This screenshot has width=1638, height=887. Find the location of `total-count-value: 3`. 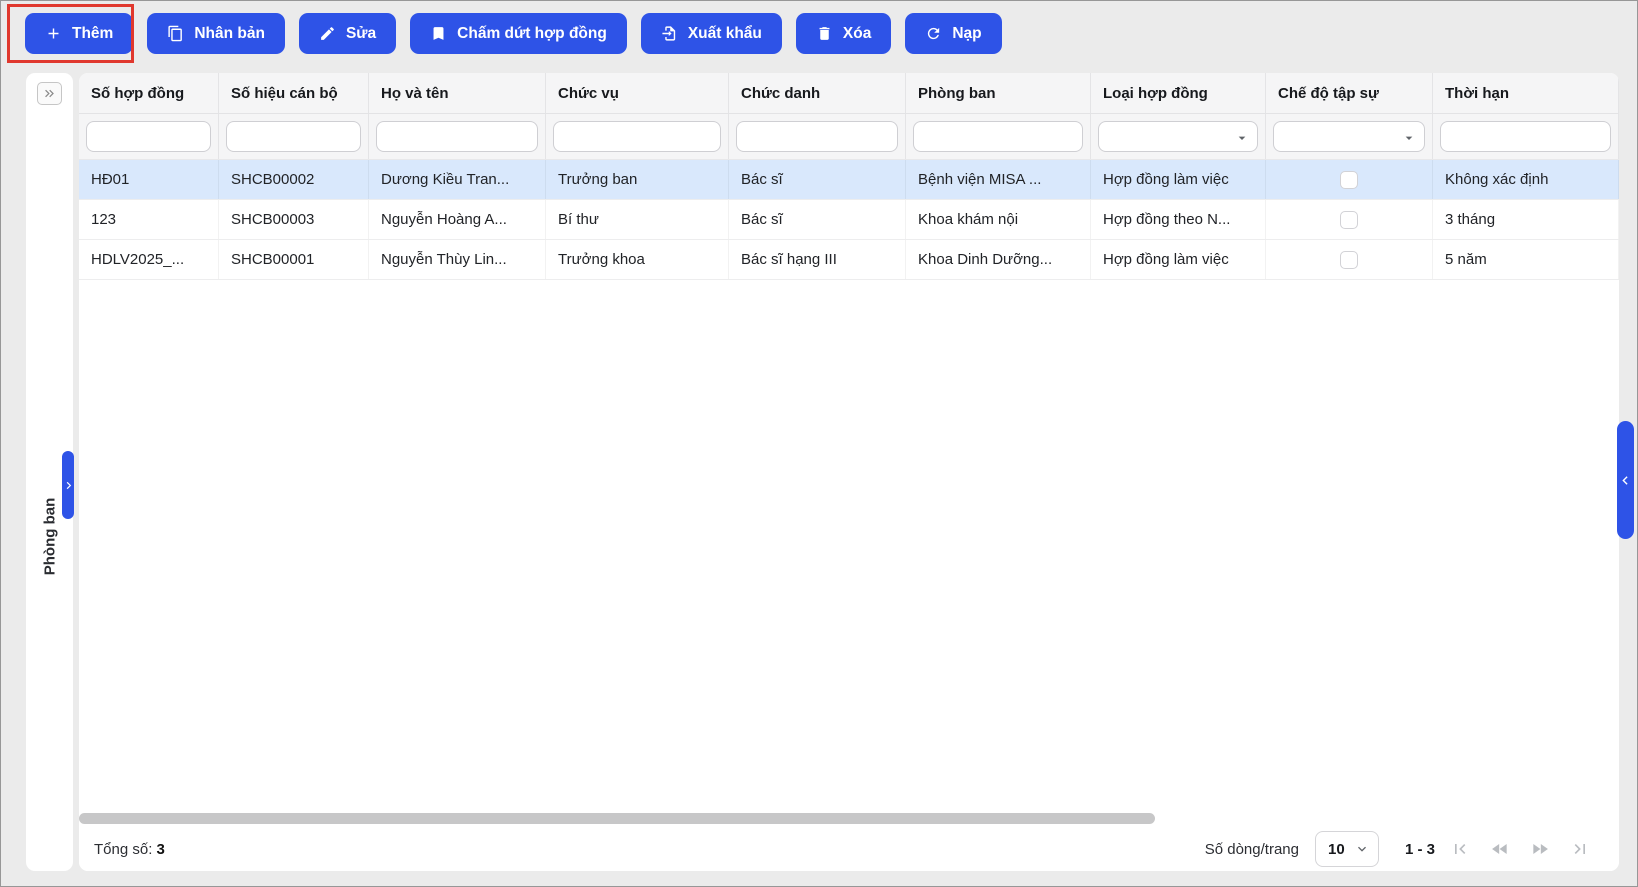

total-count-value: 3 is located at coordinates (160, 849).